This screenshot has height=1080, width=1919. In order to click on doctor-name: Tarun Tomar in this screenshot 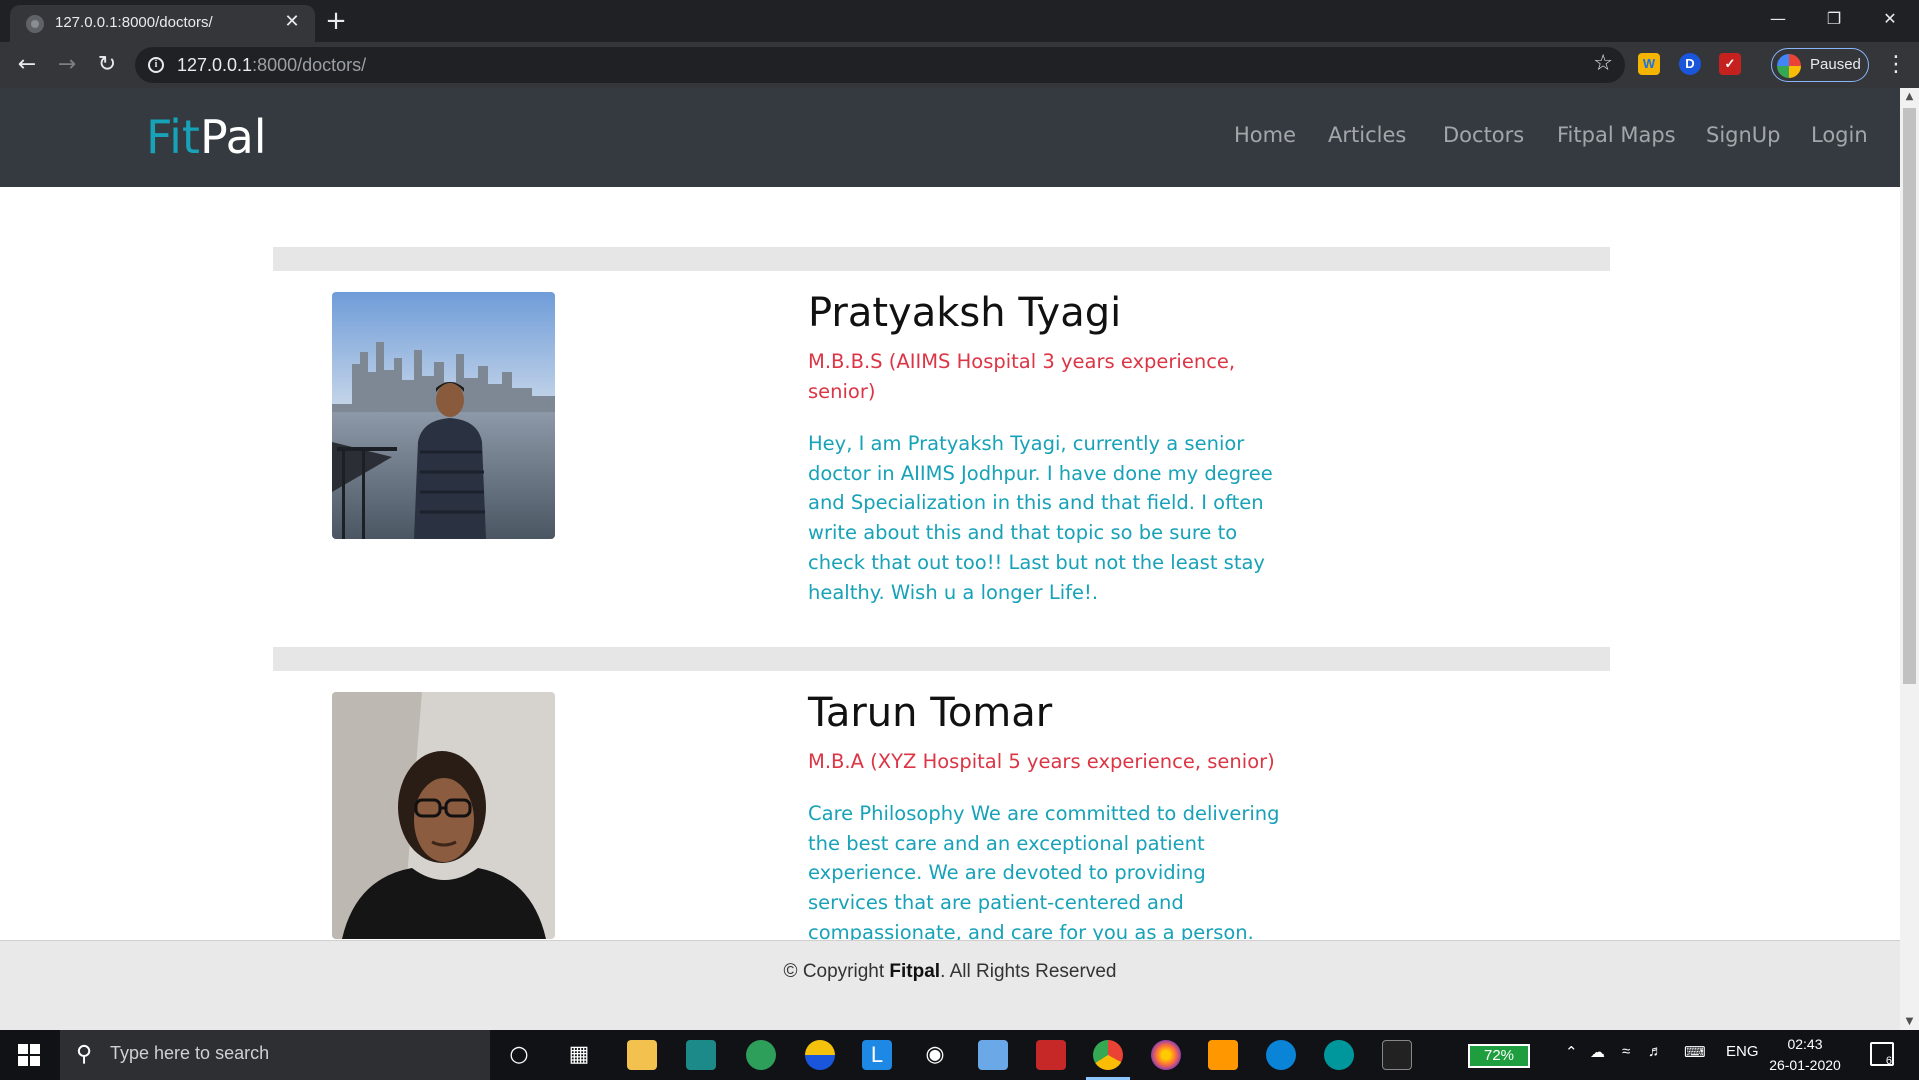, I will do `click(930, 713)`.